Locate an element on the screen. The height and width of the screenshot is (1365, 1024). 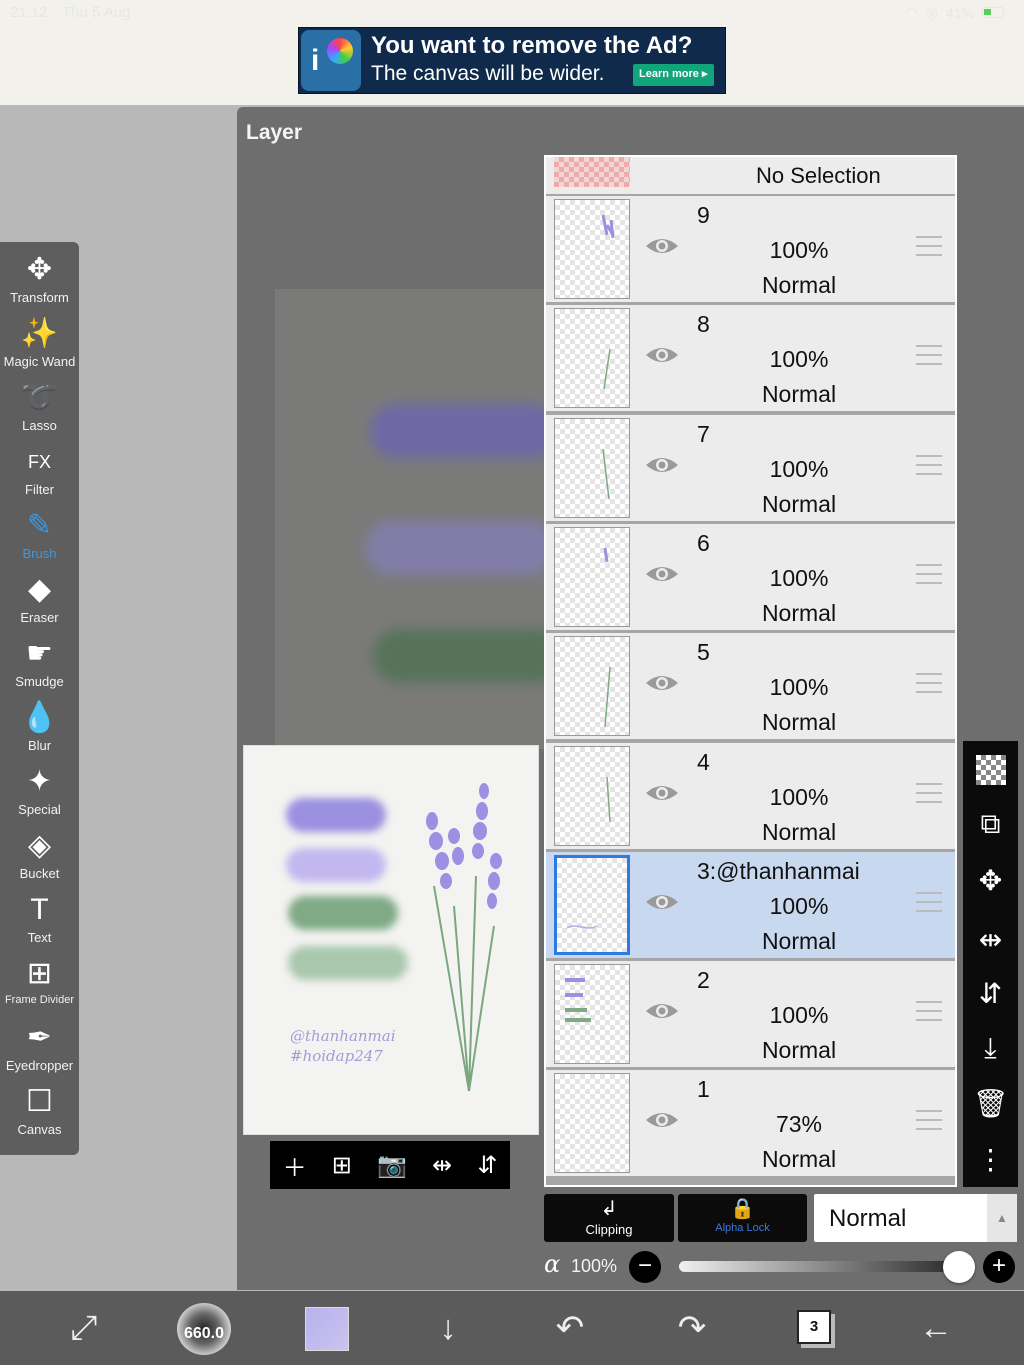
text-icon: T is located at coordinates (39, 909).